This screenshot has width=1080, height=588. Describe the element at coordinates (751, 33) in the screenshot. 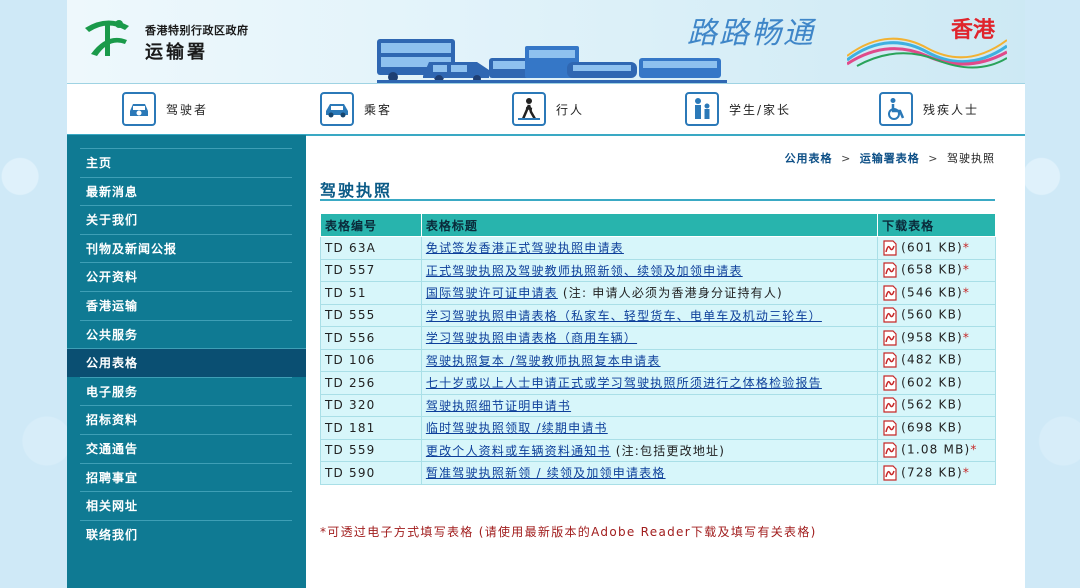

I see `slogan-text: 路路畅通` at that location.